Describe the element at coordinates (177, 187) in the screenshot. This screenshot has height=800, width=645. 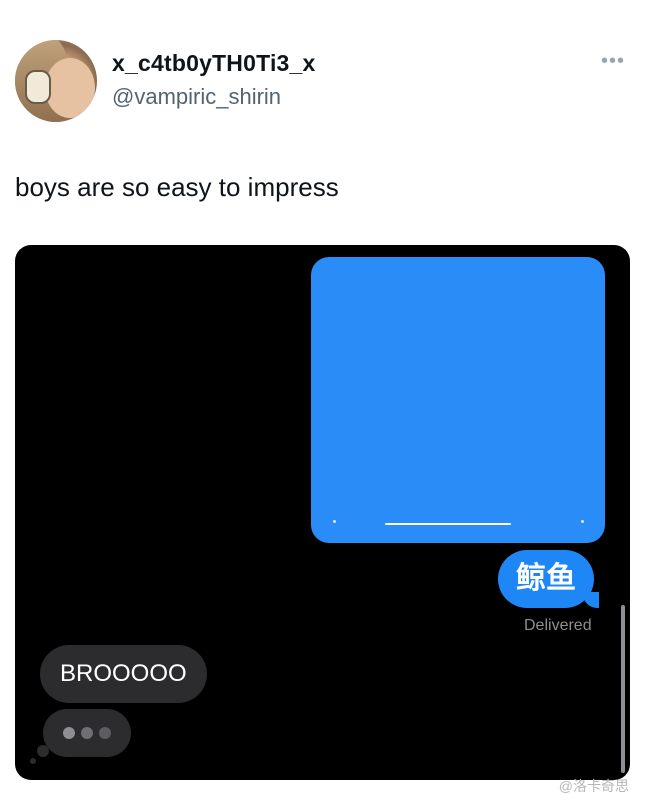
I see `tweet-text: boys are so easy to impress` at that location.